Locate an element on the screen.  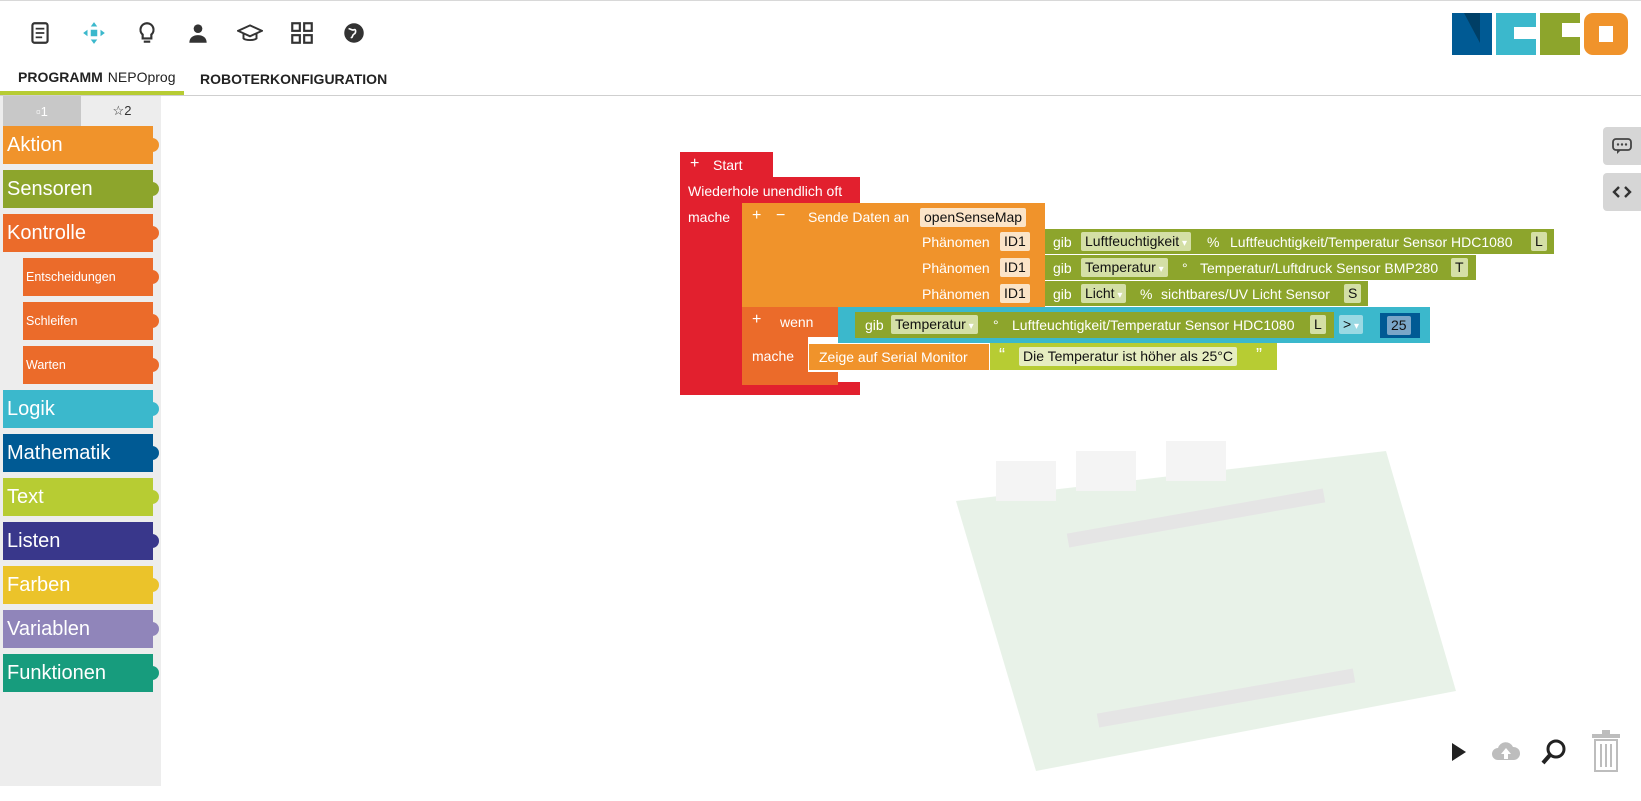
category-funktionen: Funktionen is located at coordinates (81, 673).